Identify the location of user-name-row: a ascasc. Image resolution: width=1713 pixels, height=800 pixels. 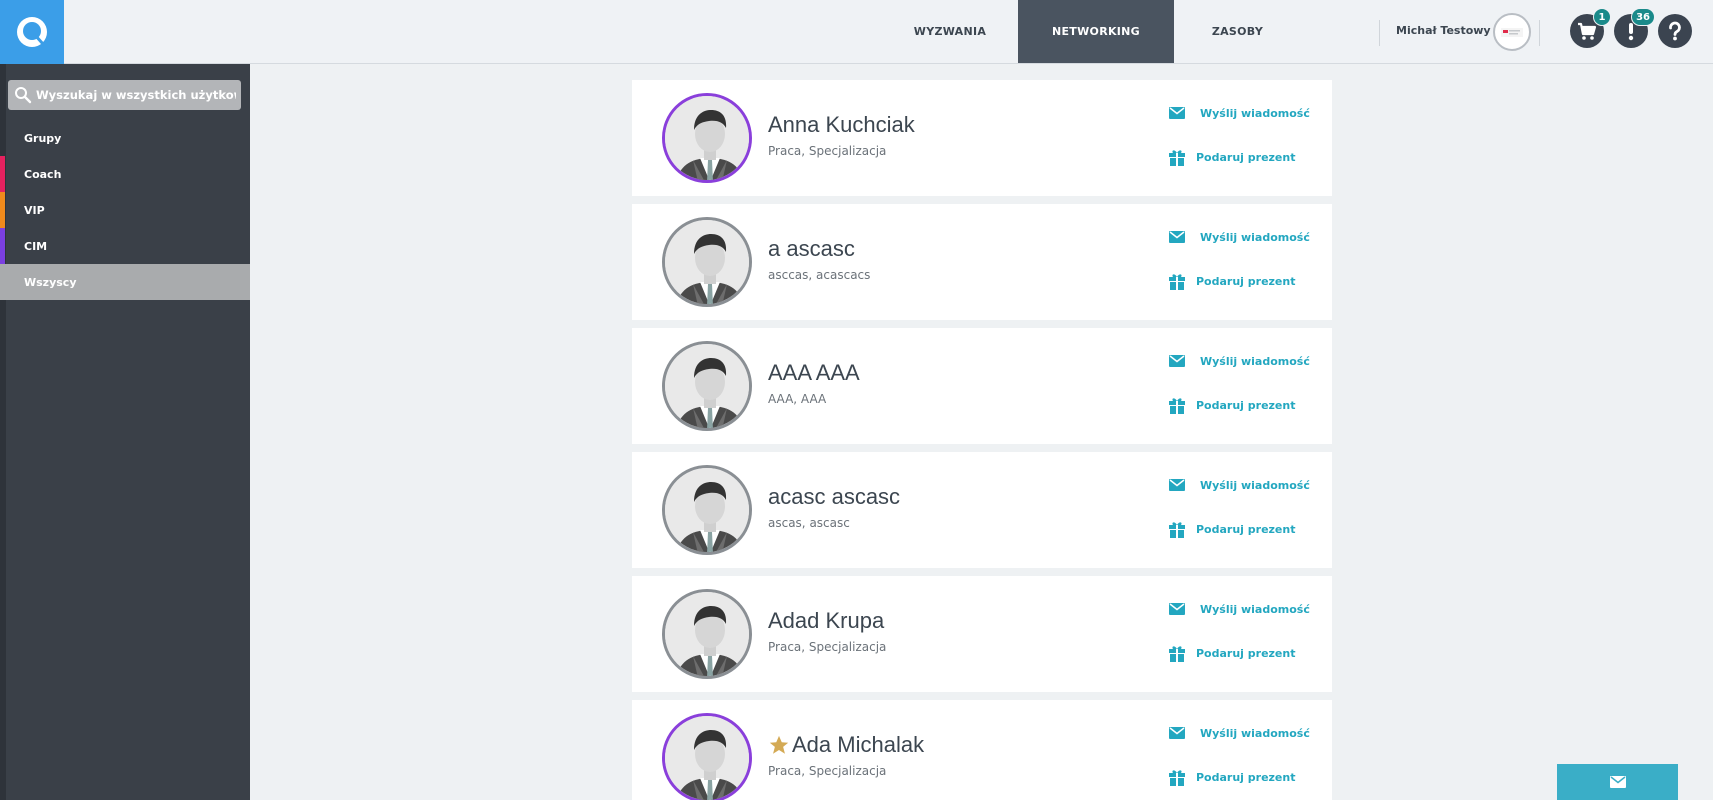
(811, 249).